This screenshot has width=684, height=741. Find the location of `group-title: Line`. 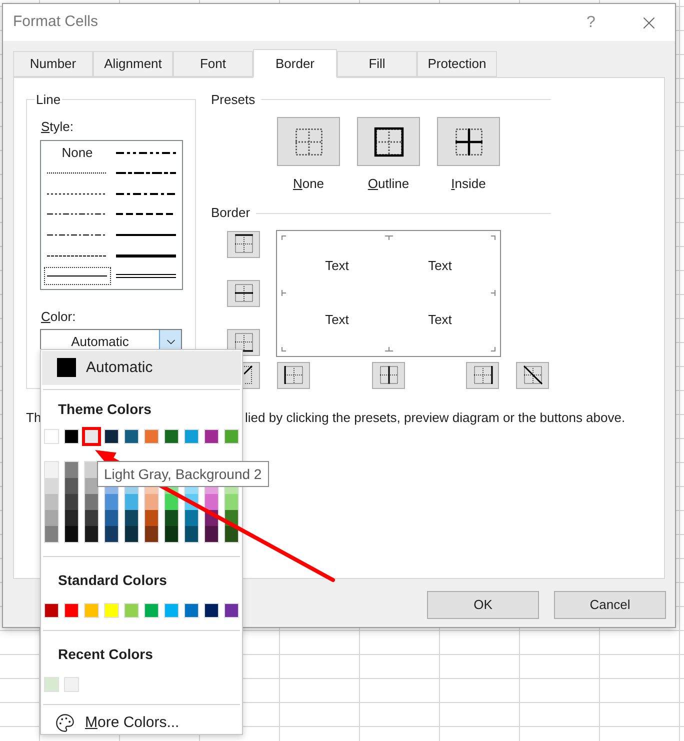

group-title: Line is located at coordinates (48, 99).